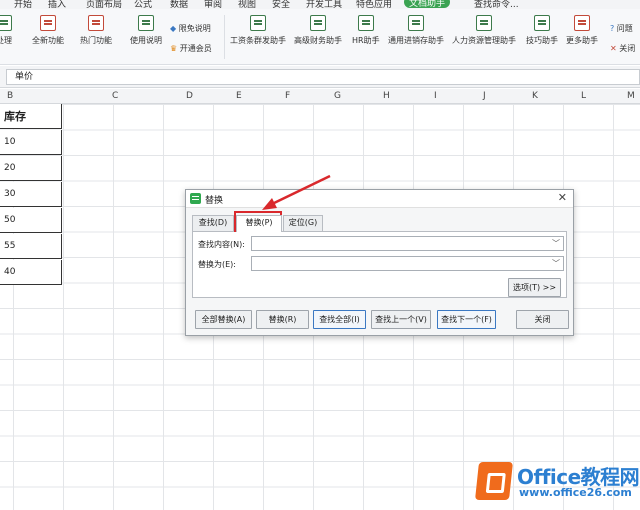 The height and width of the screenshot is (510, 640). What do you see at coordinates (407, 263) in the screenshot?
I see `replace-input: ﹀` at bounding box center [407, 263].